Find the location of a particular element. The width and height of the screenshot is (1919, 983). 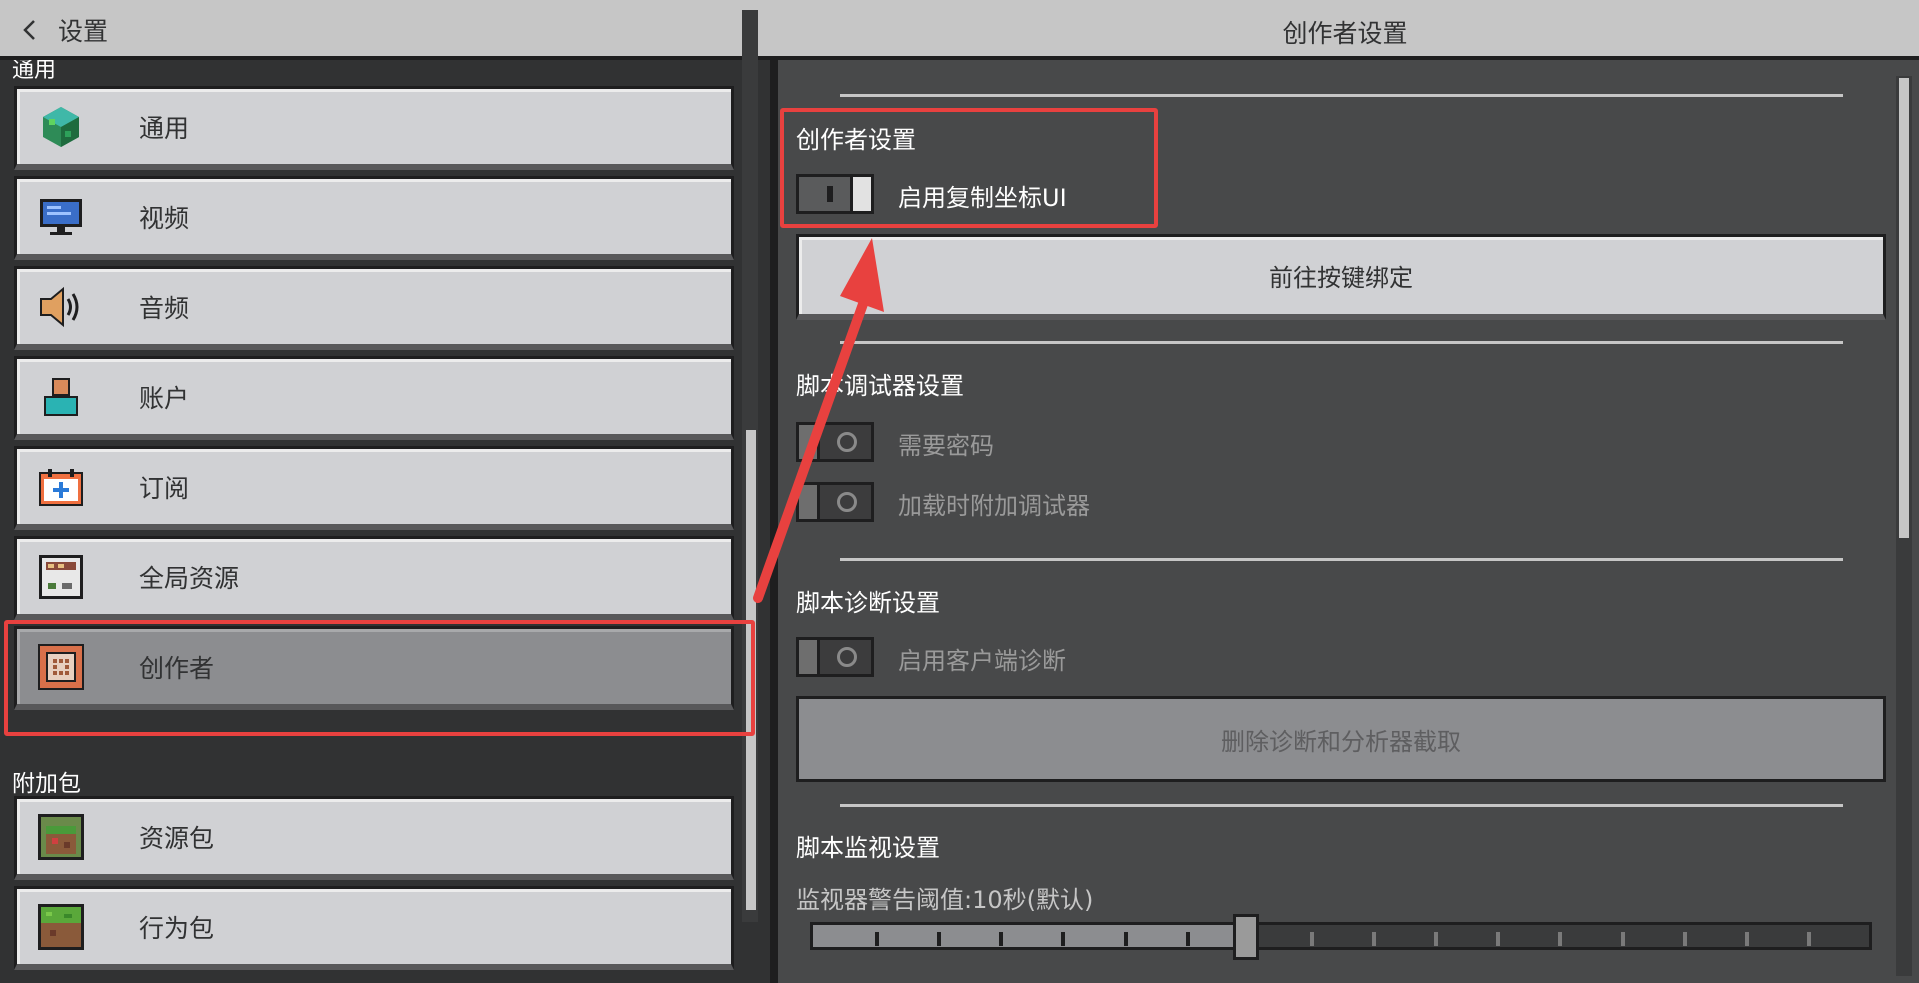

attach-debugger-label: 加载时附加调试器 is located at coordinates (994, 506).